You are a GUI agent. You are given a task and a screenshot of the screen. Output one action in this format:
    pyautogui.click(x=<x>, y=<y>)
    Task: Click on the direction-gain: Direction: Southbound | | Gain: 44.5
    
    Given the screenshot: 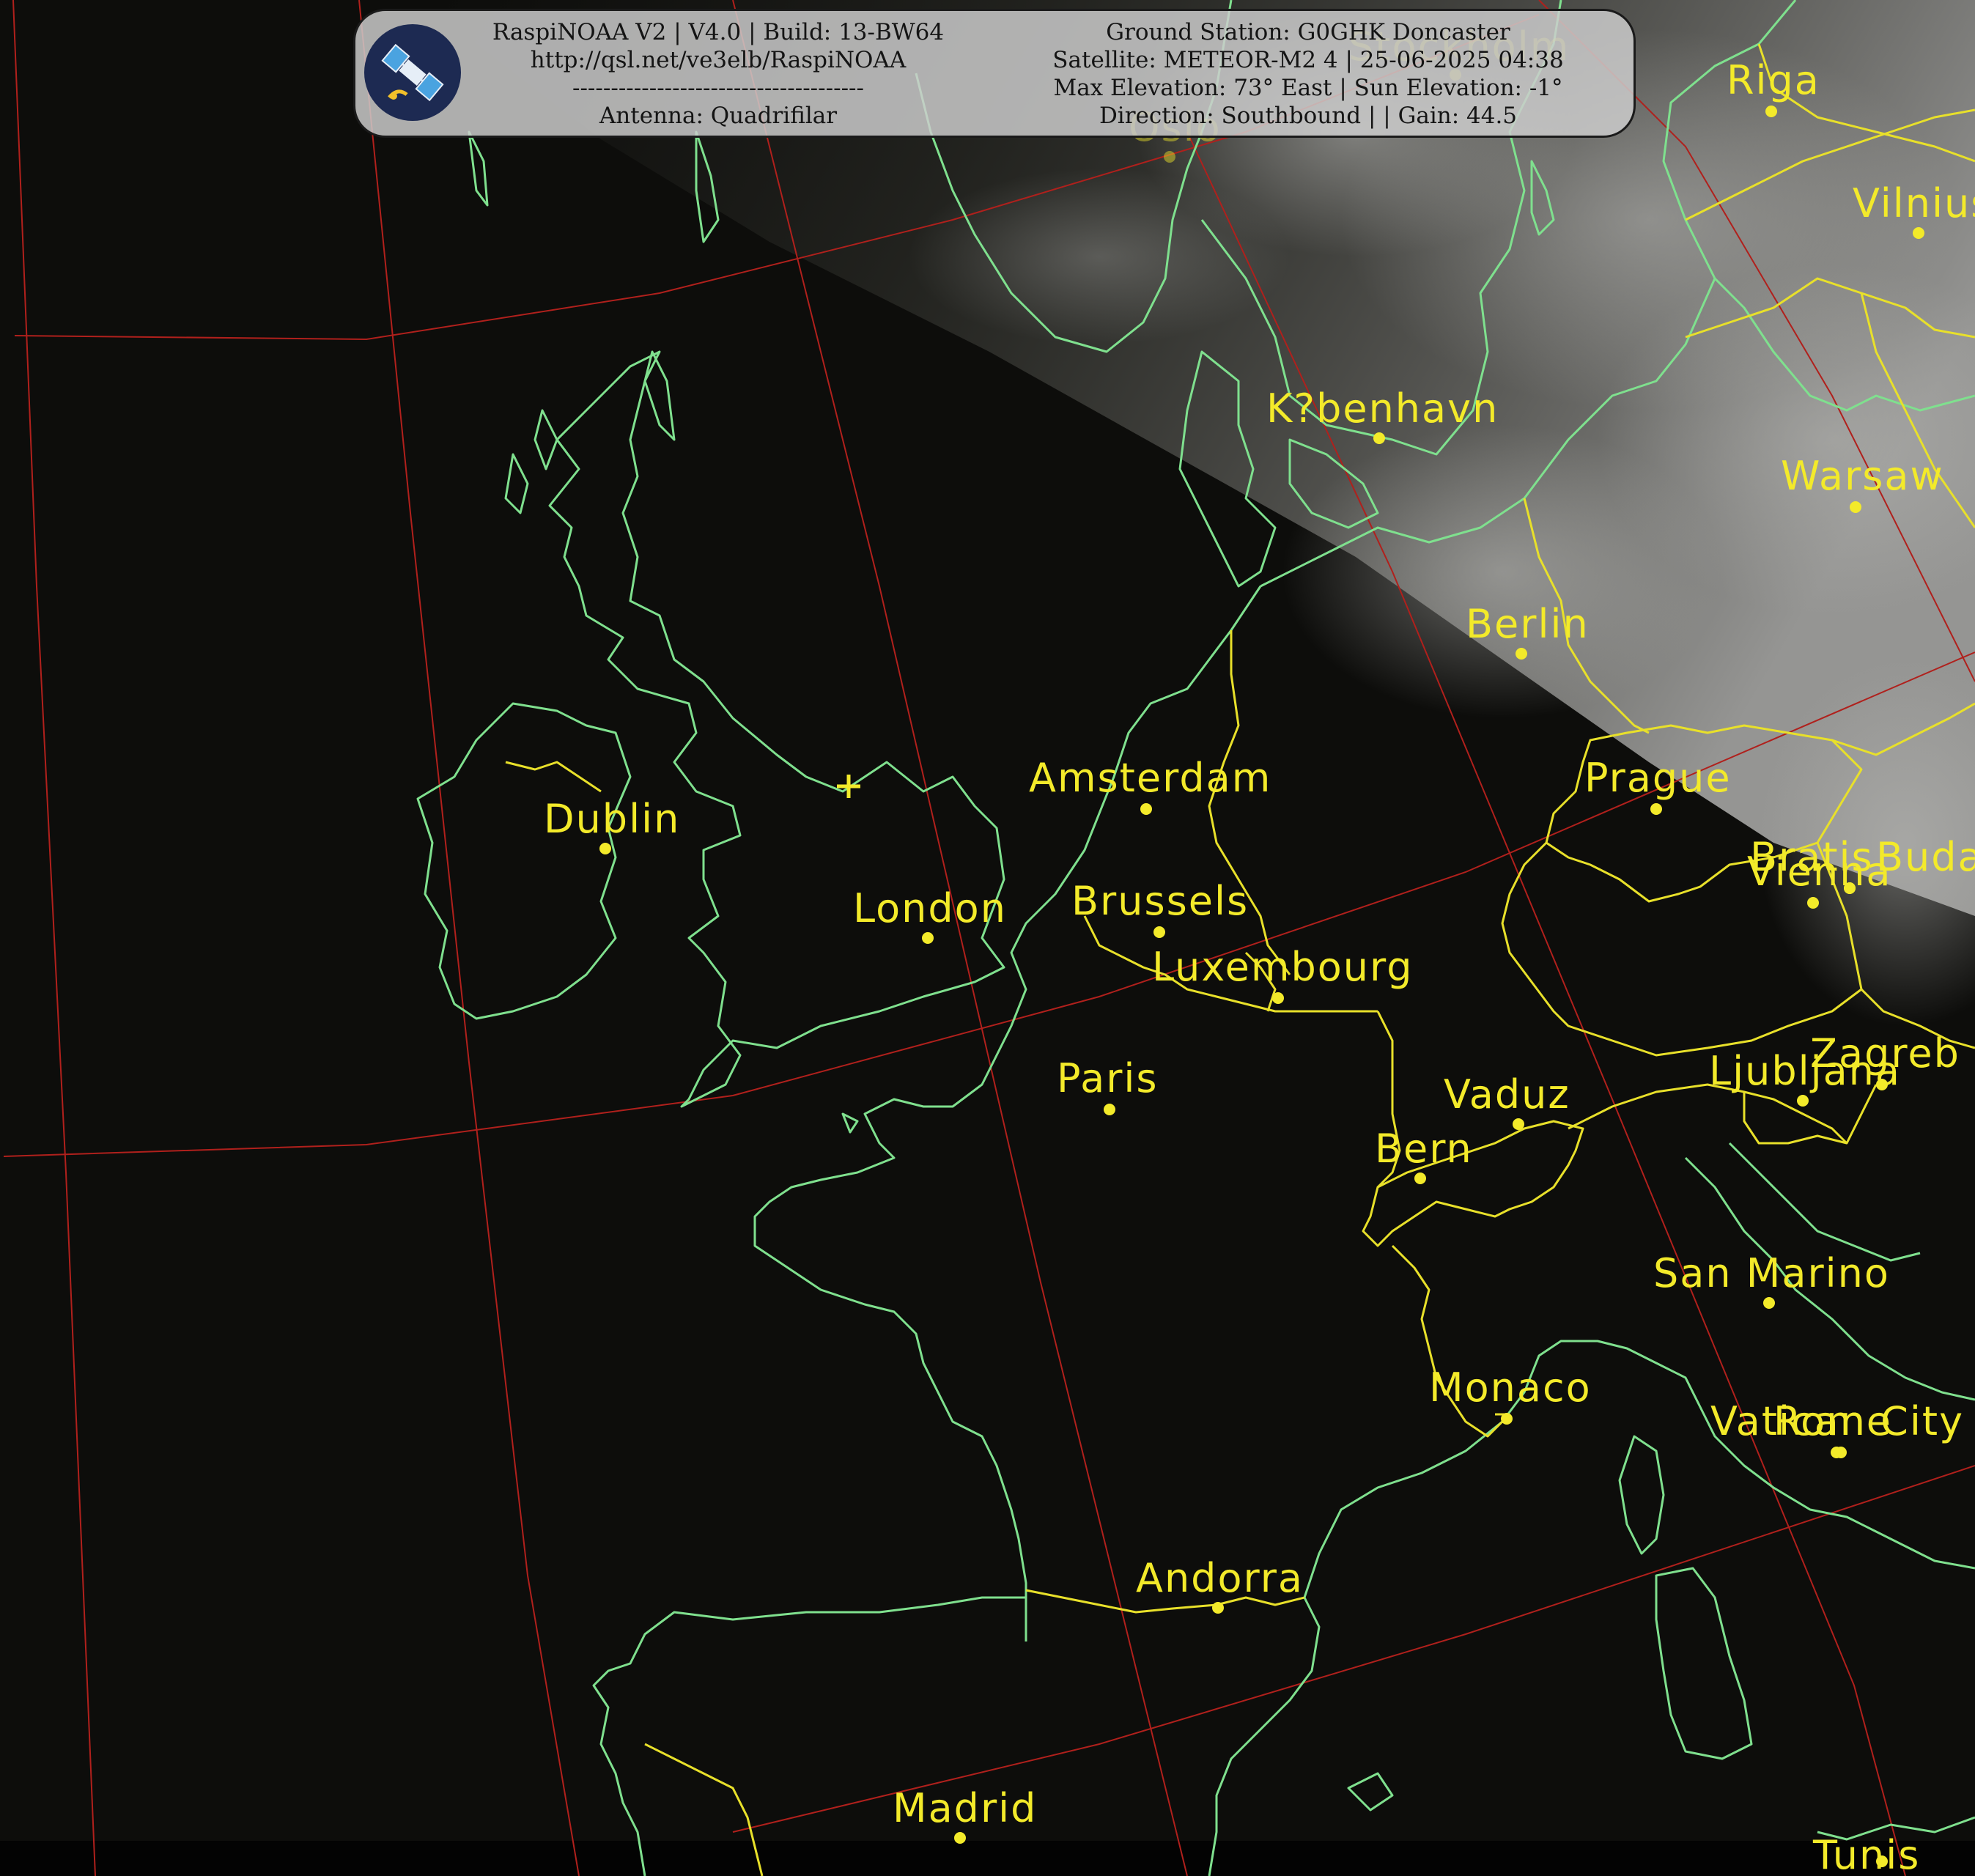 What is the action you would take?
    pyautogui.click(x=1308, y=116)
    